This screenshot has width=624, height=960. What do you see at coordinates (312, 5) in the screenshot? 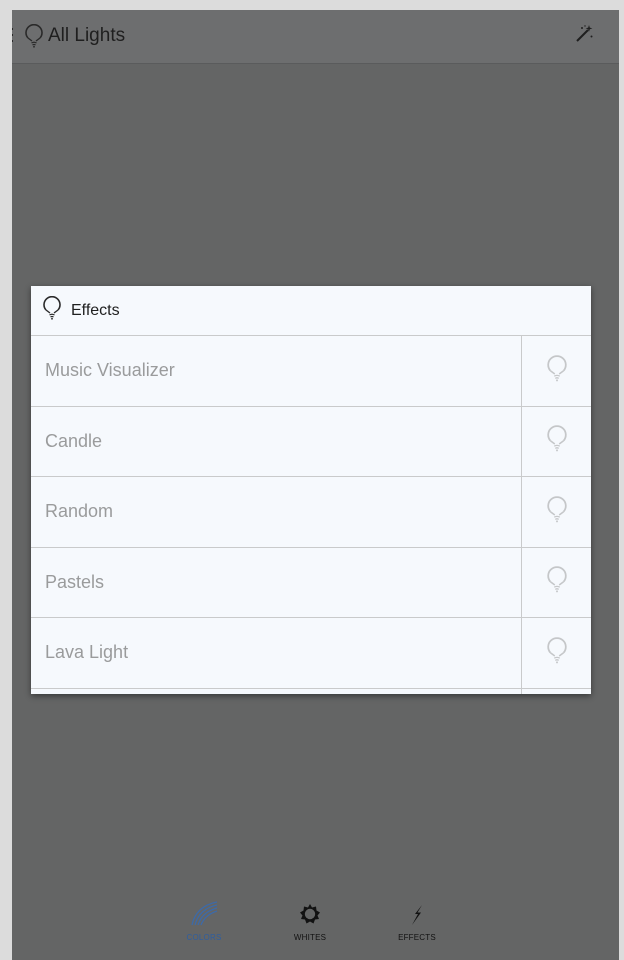
I see `device-frame-top` at bounding box center [312, 5].